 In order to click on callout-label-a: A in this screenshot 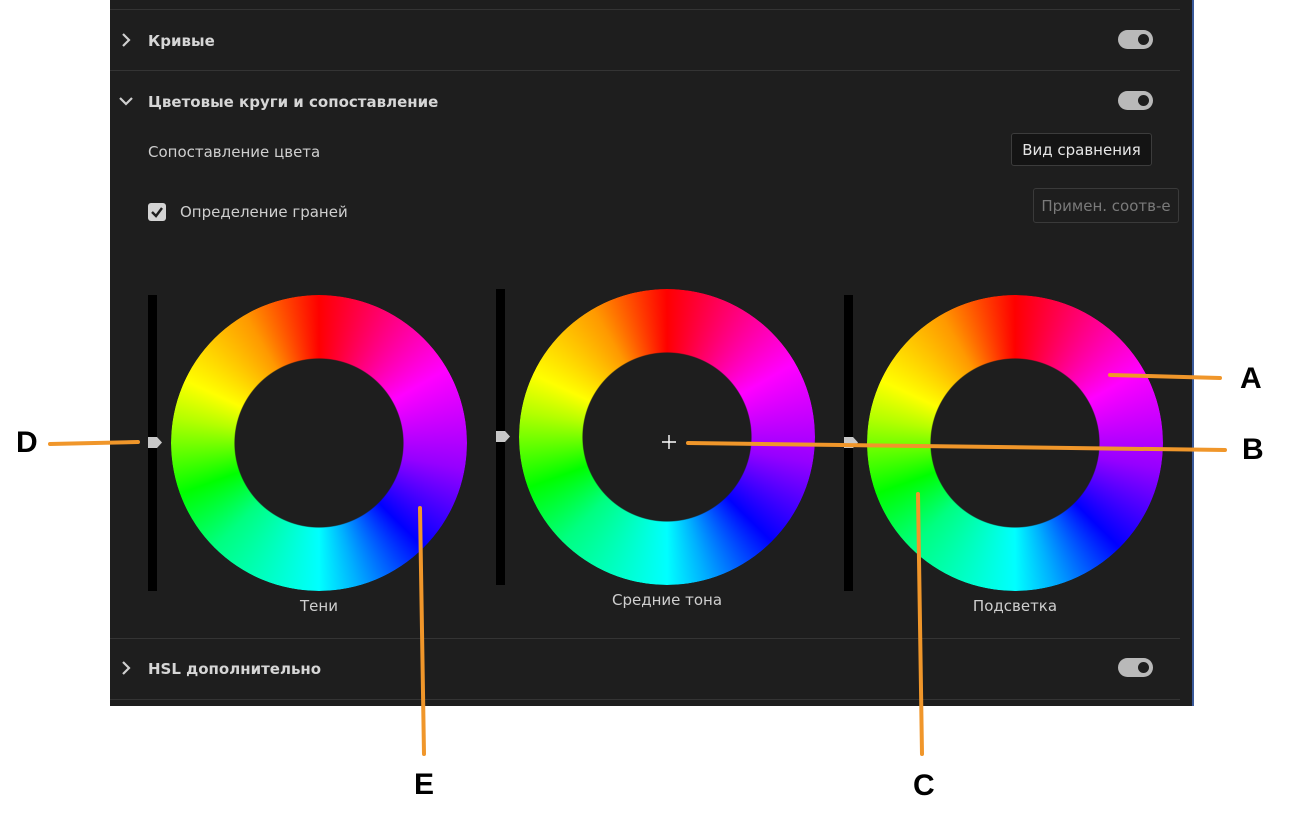, I will do `click(1251, 378)`.